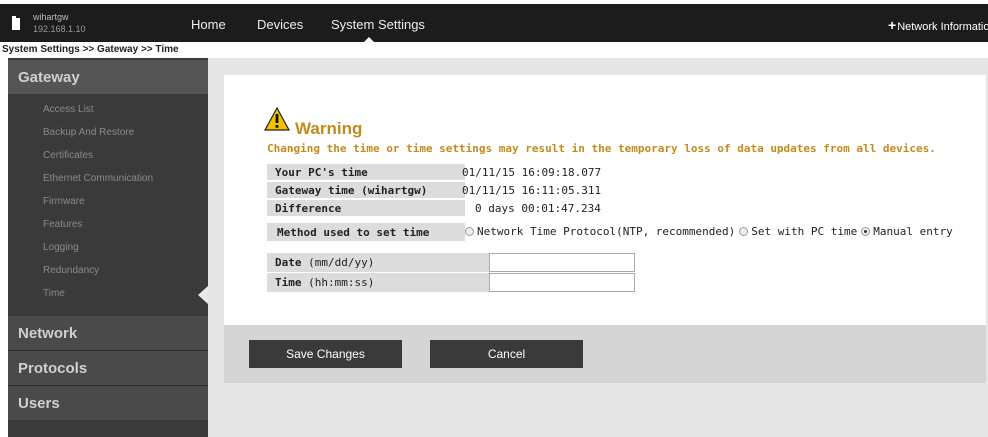 The image size is (988, 437). What do you see at coordinates (108, 403) in the screenshot?
I see `sidebar-section-users: Users` at bounding box center [108, 403].